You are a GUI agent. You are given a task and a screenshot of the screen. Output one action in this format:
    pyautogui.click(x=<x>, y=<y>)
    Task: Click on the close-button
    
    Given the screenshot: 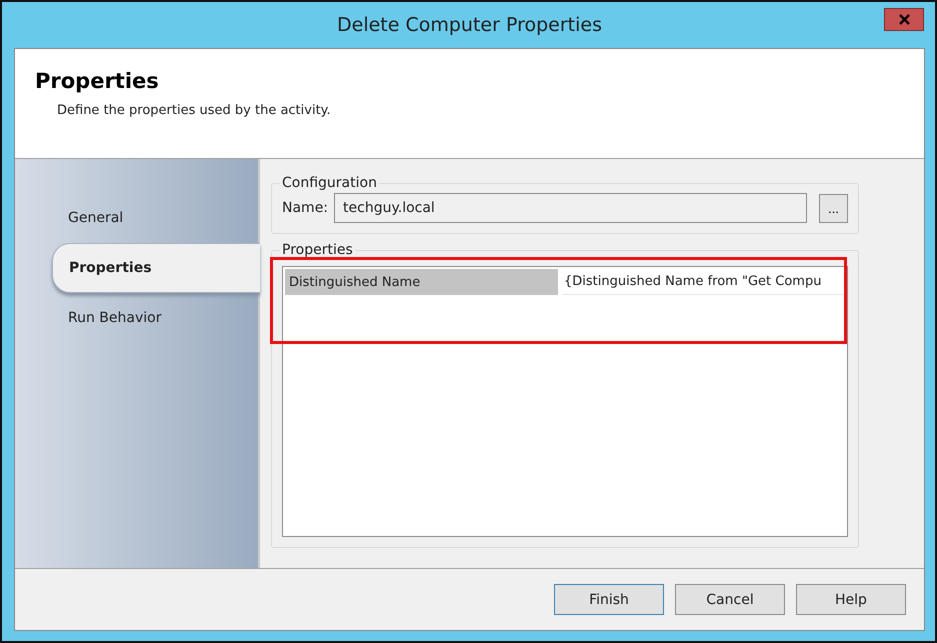 What is the action you would take?
    pyautogui.click(x=904, y=19)
    